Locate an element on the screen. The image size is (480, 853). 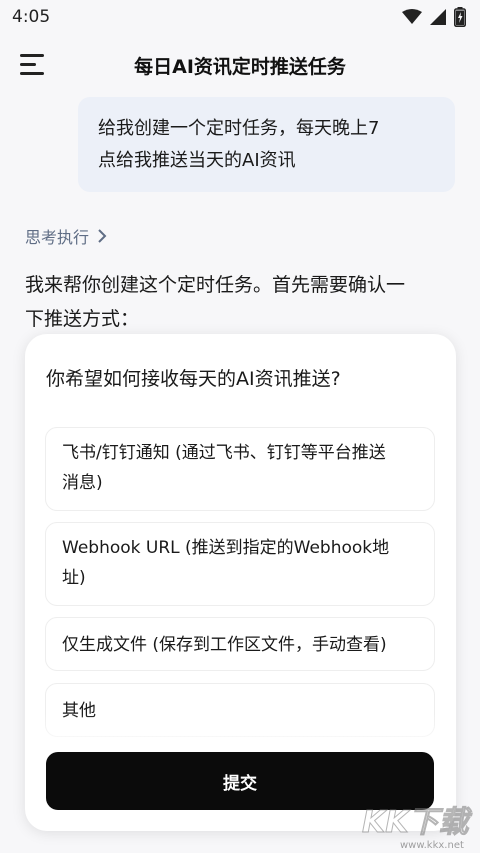
svg-text: KK下载 is located at coordinates (417, 822).